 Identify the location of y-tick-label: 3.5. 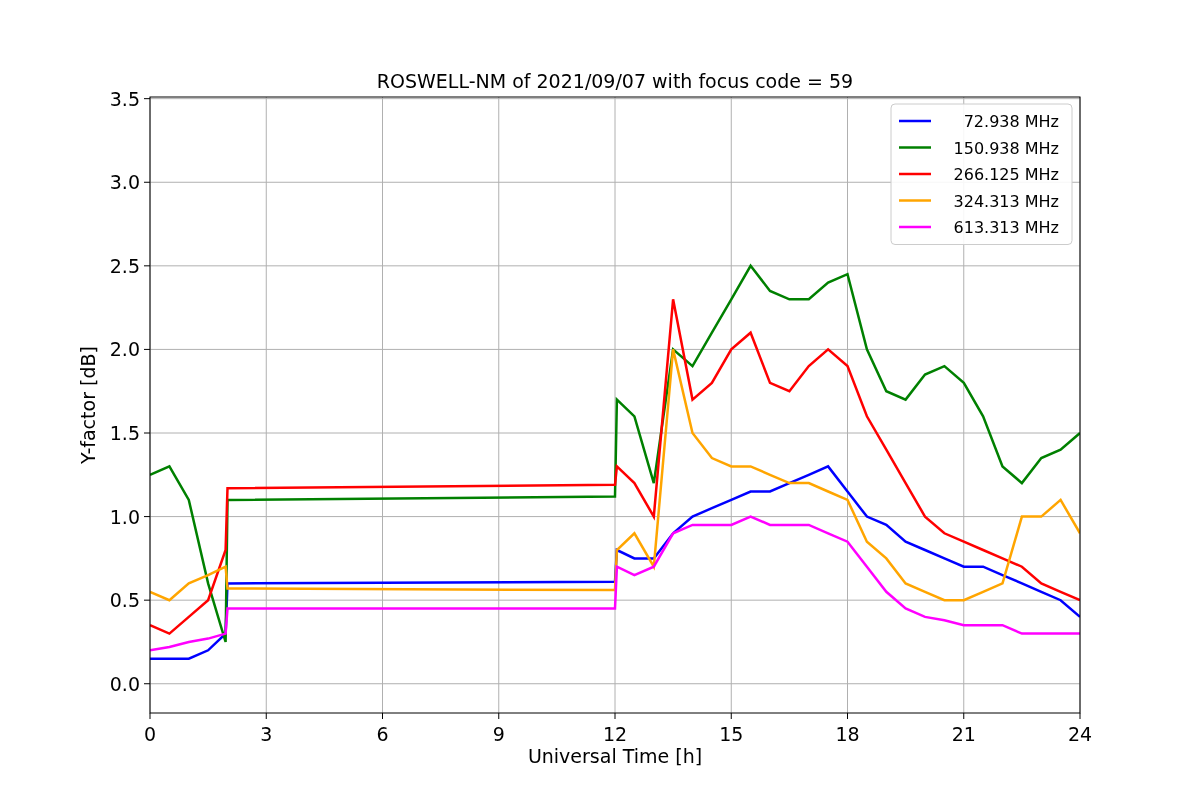
(124, 98).